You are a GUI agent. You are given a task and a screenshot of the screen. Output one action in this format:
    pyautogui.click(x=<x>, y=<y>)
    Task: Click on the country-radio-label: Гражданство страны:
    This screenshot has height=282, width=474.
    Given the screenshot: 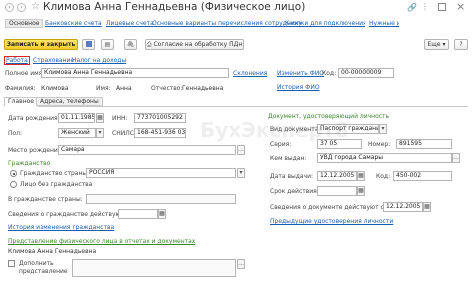 What is the action you would take?
    pyautogui.click(x=55, y=173)
    